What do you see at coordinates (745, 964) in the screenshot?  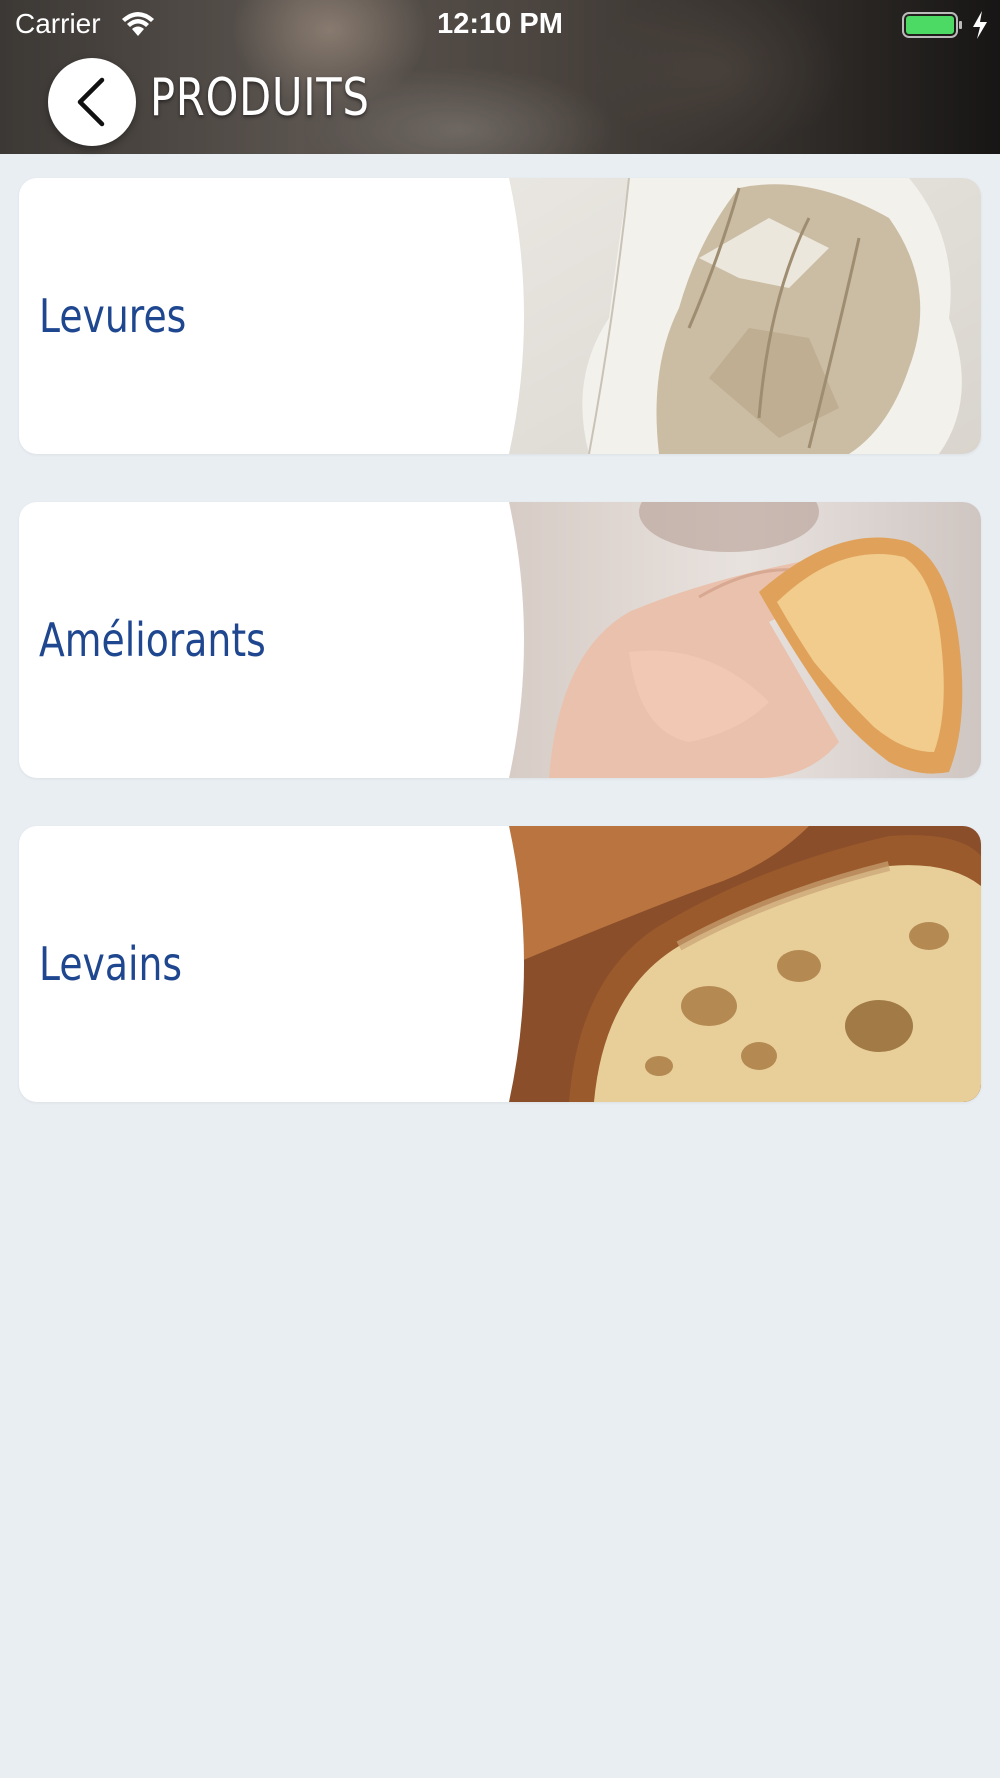 I see `sourdough-crumb-photo` at bounding box center [745, 964].